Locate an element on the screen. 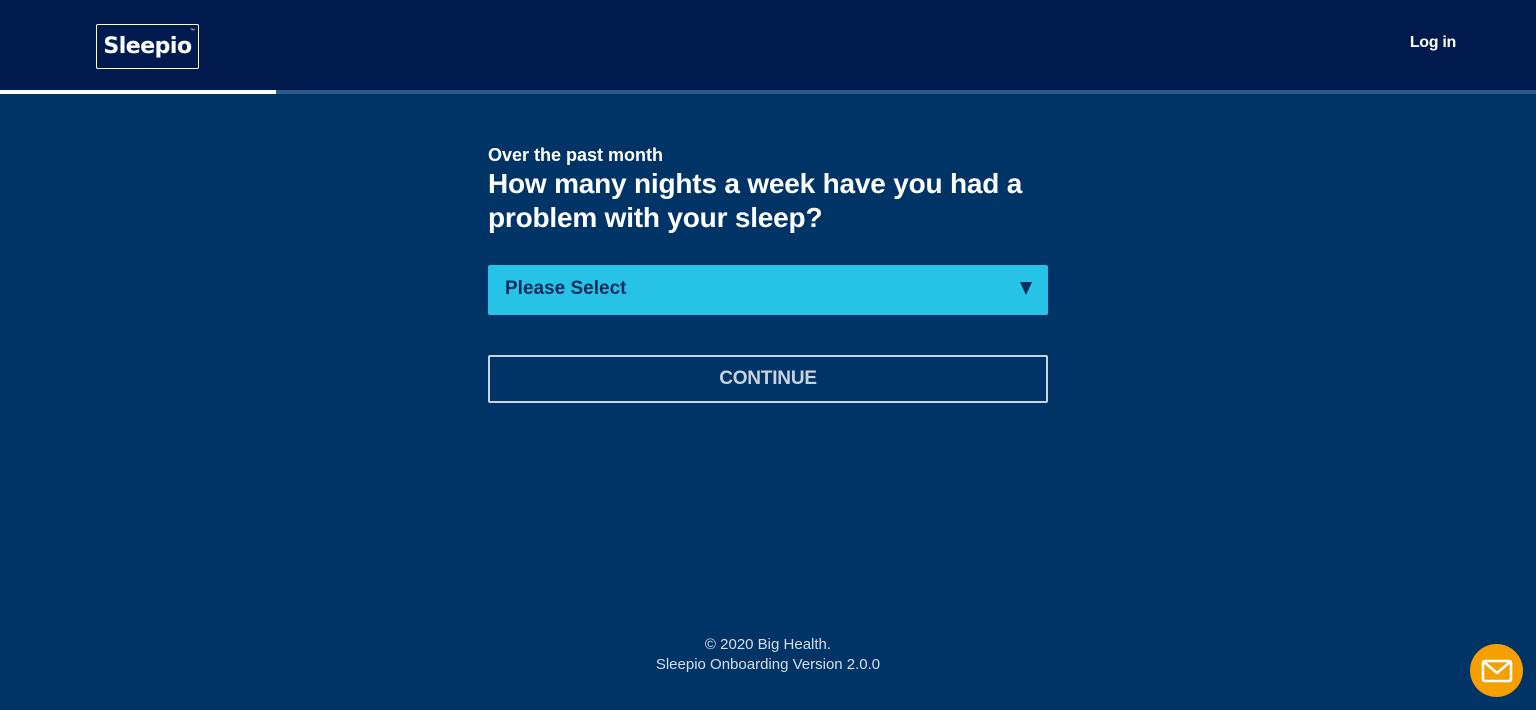 This screenshot has width=1536, height=710. caret-down-icon is located at coordinates (1026, 288).